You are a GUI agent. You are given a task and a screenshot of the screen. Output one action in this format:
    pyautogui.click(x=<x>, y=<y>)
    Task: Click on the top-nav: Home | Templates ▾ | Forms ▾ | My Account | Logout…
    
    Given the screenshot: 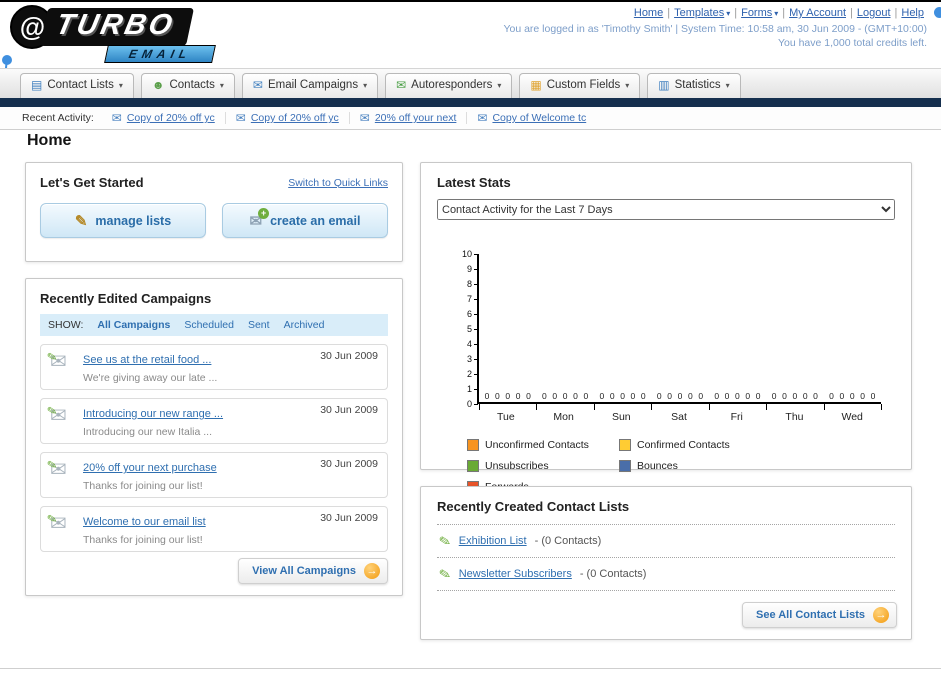 What is the action you would take?
    pyautogui.click(x=715, y=13)
    